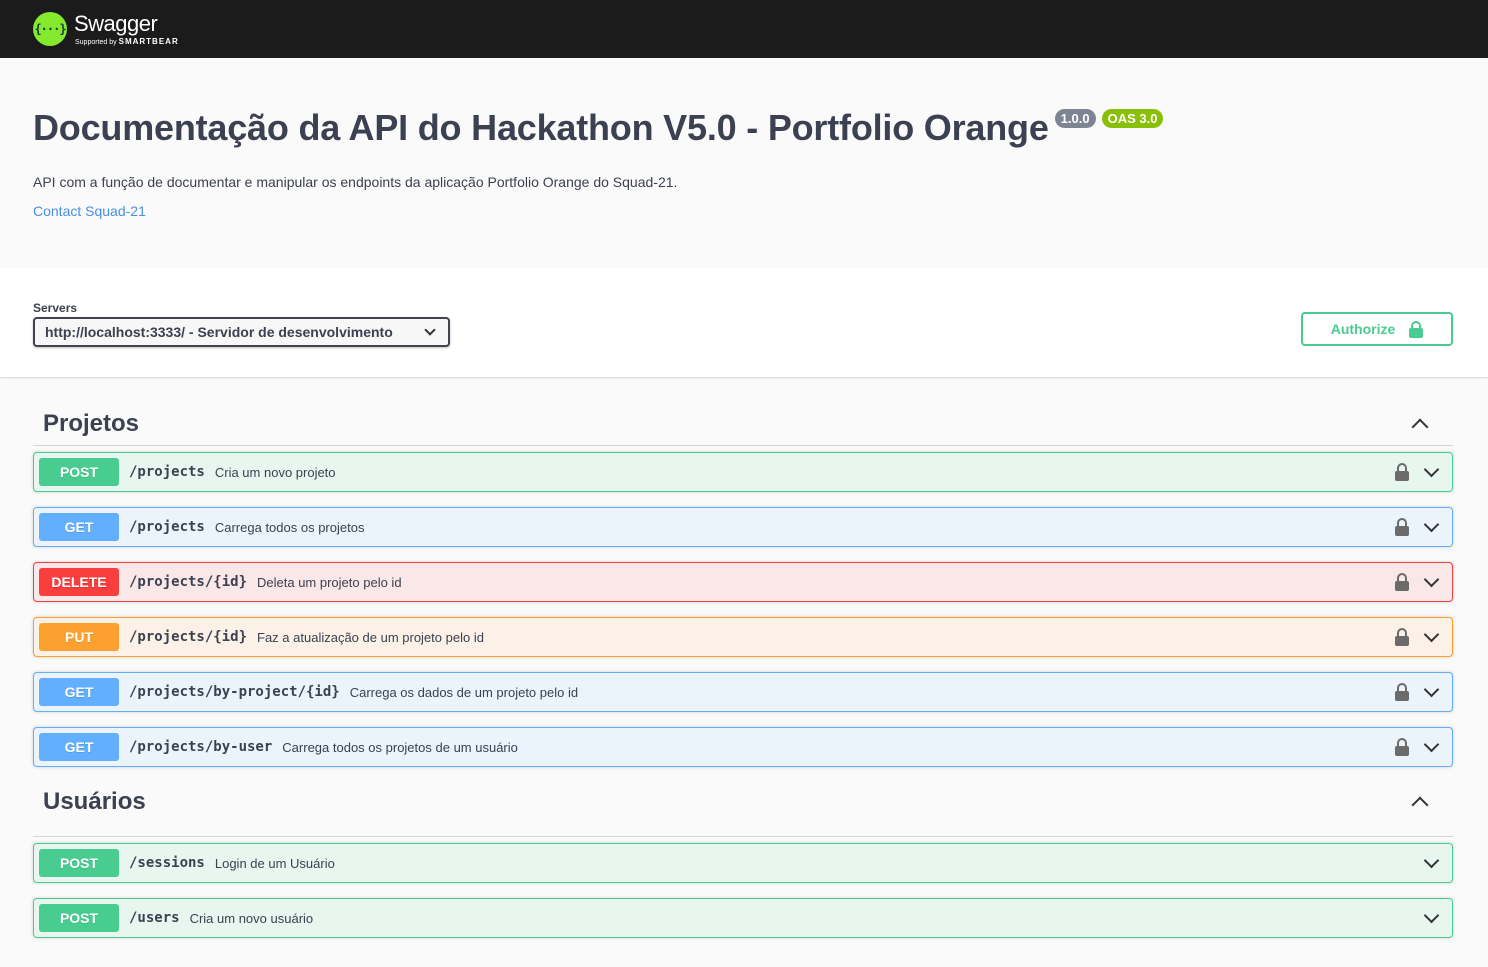 The height and width of the screenshot is (967, 1488). I want to click on swagger-logo-icon: {···}, so click(50, 29).